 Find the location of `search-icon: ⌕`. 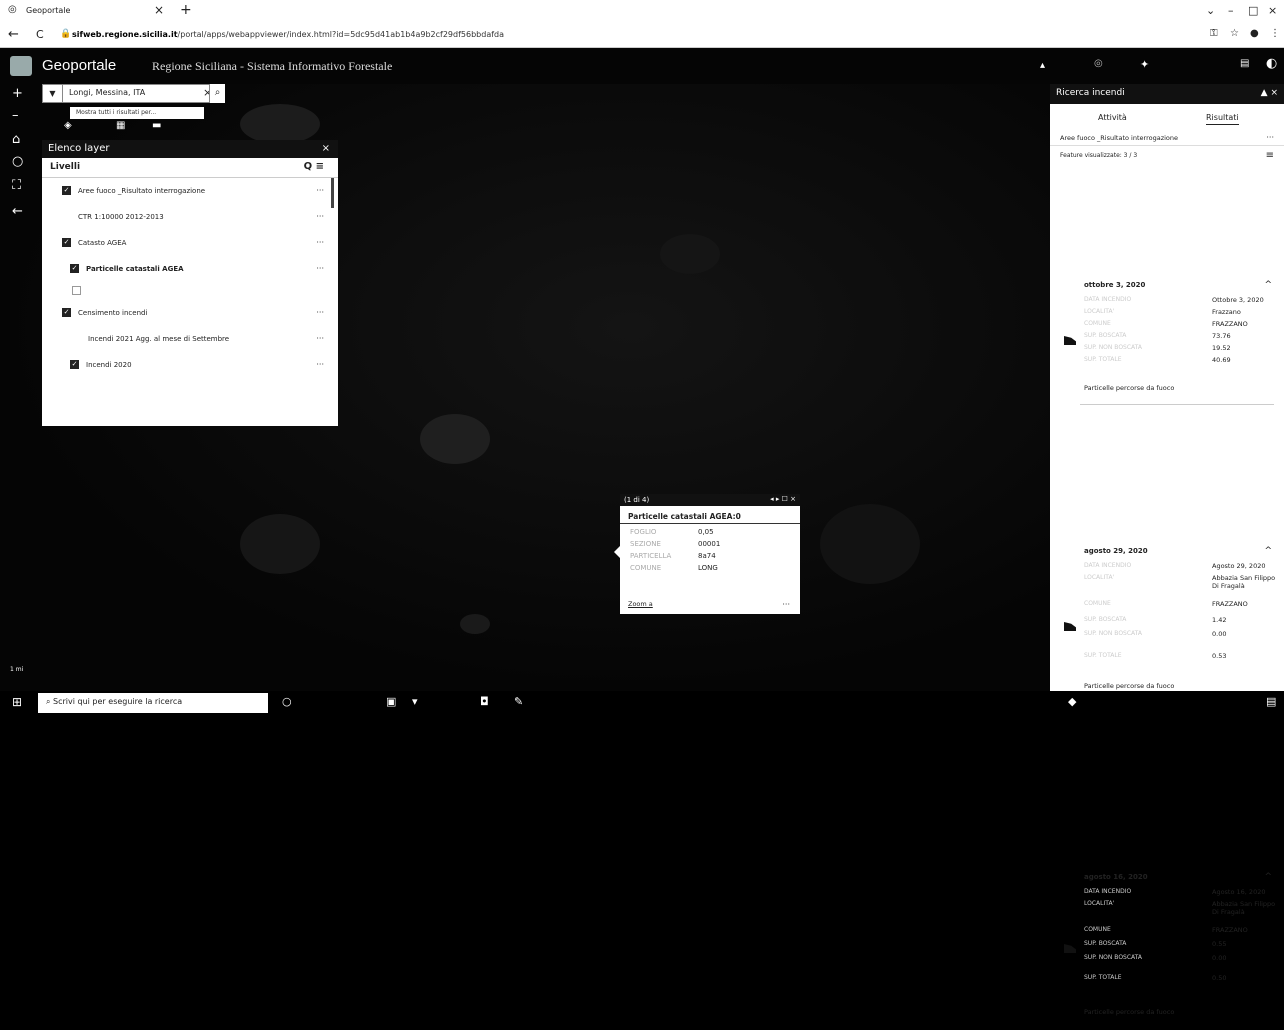

search-icon: ⌕ is located at coordinates (217, 93).